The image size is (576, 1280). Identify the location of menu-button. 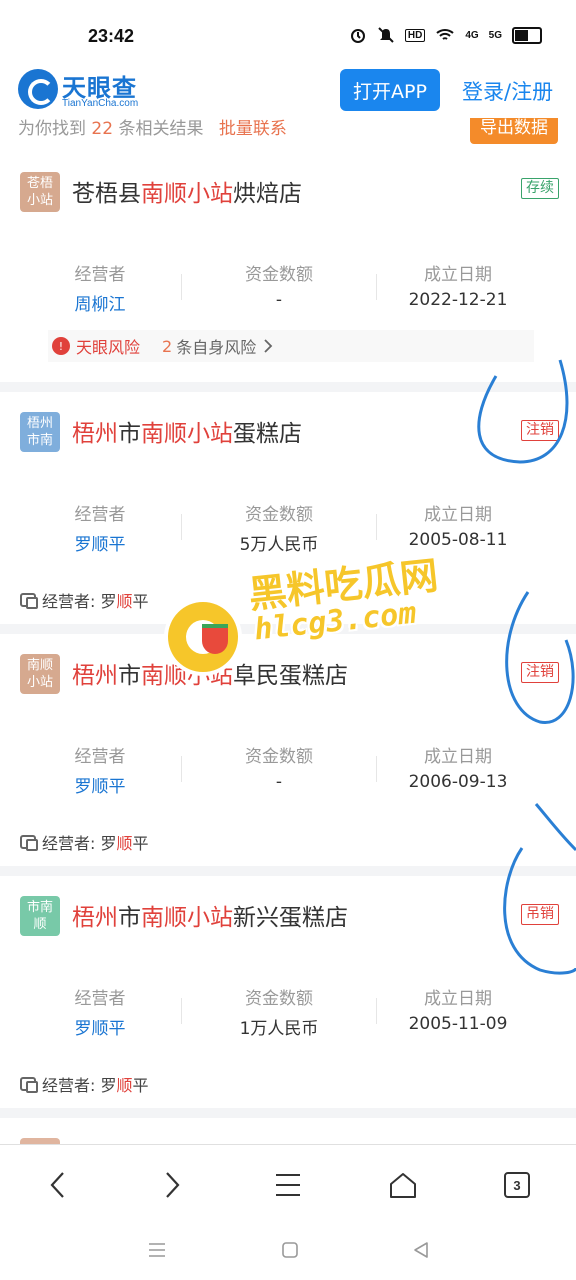
(288, 1185).